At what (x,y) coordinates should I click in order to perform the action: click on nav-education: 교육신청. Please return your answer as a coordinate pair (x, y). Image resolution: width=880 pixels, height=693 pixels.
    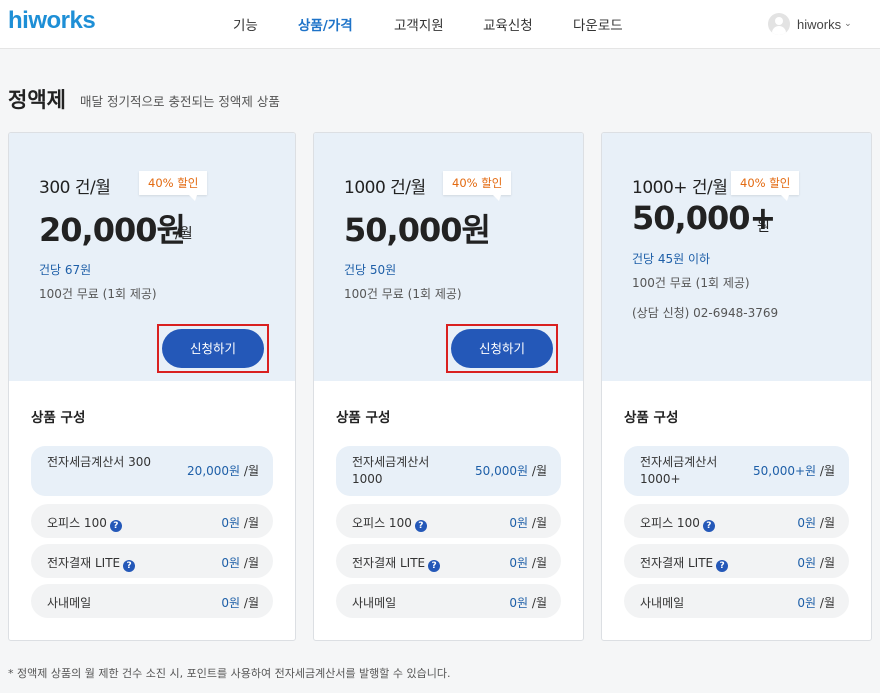
    Looking at the image, I should click on (508, 24).